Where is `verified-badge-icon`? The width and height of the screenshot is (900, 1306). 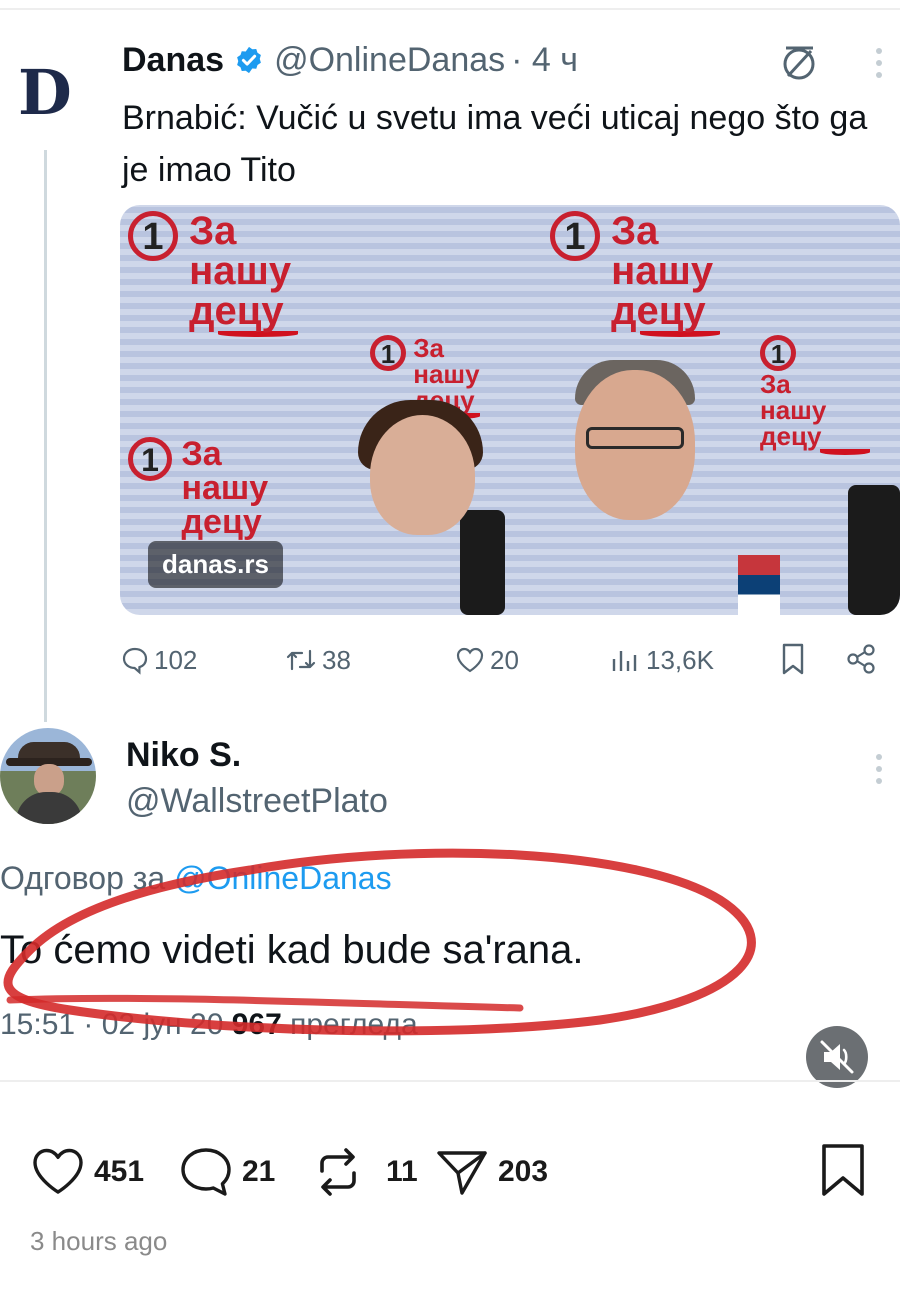 verified-badge-icon is located at coordinates (249, 60).